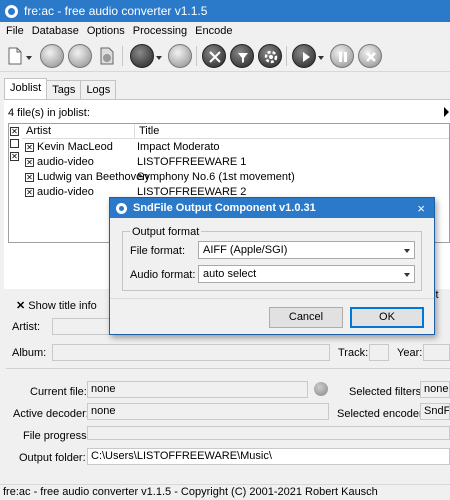 This screenshot has height=500, width=450. Describe the element at coordinates (192, 162) in the screenshot. I see `row-title: LISTOFFREEWARE 1` at that location.